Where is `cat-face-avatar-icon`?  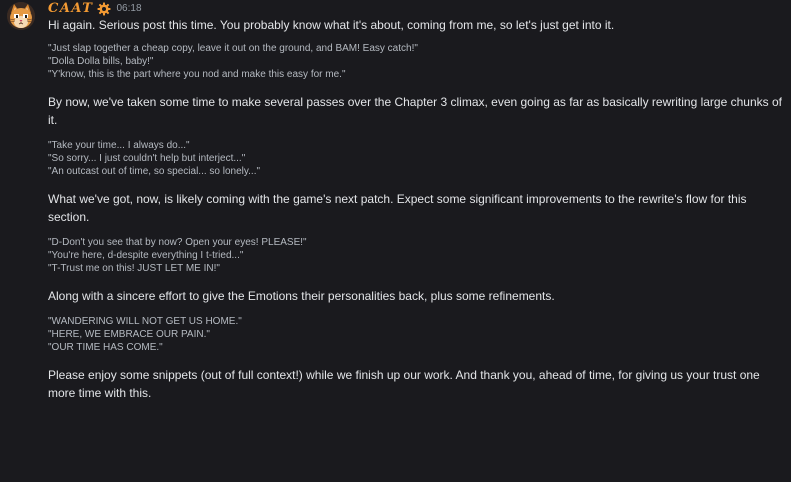 cat-face-avatar-icon is located at coordinates (21, 16).